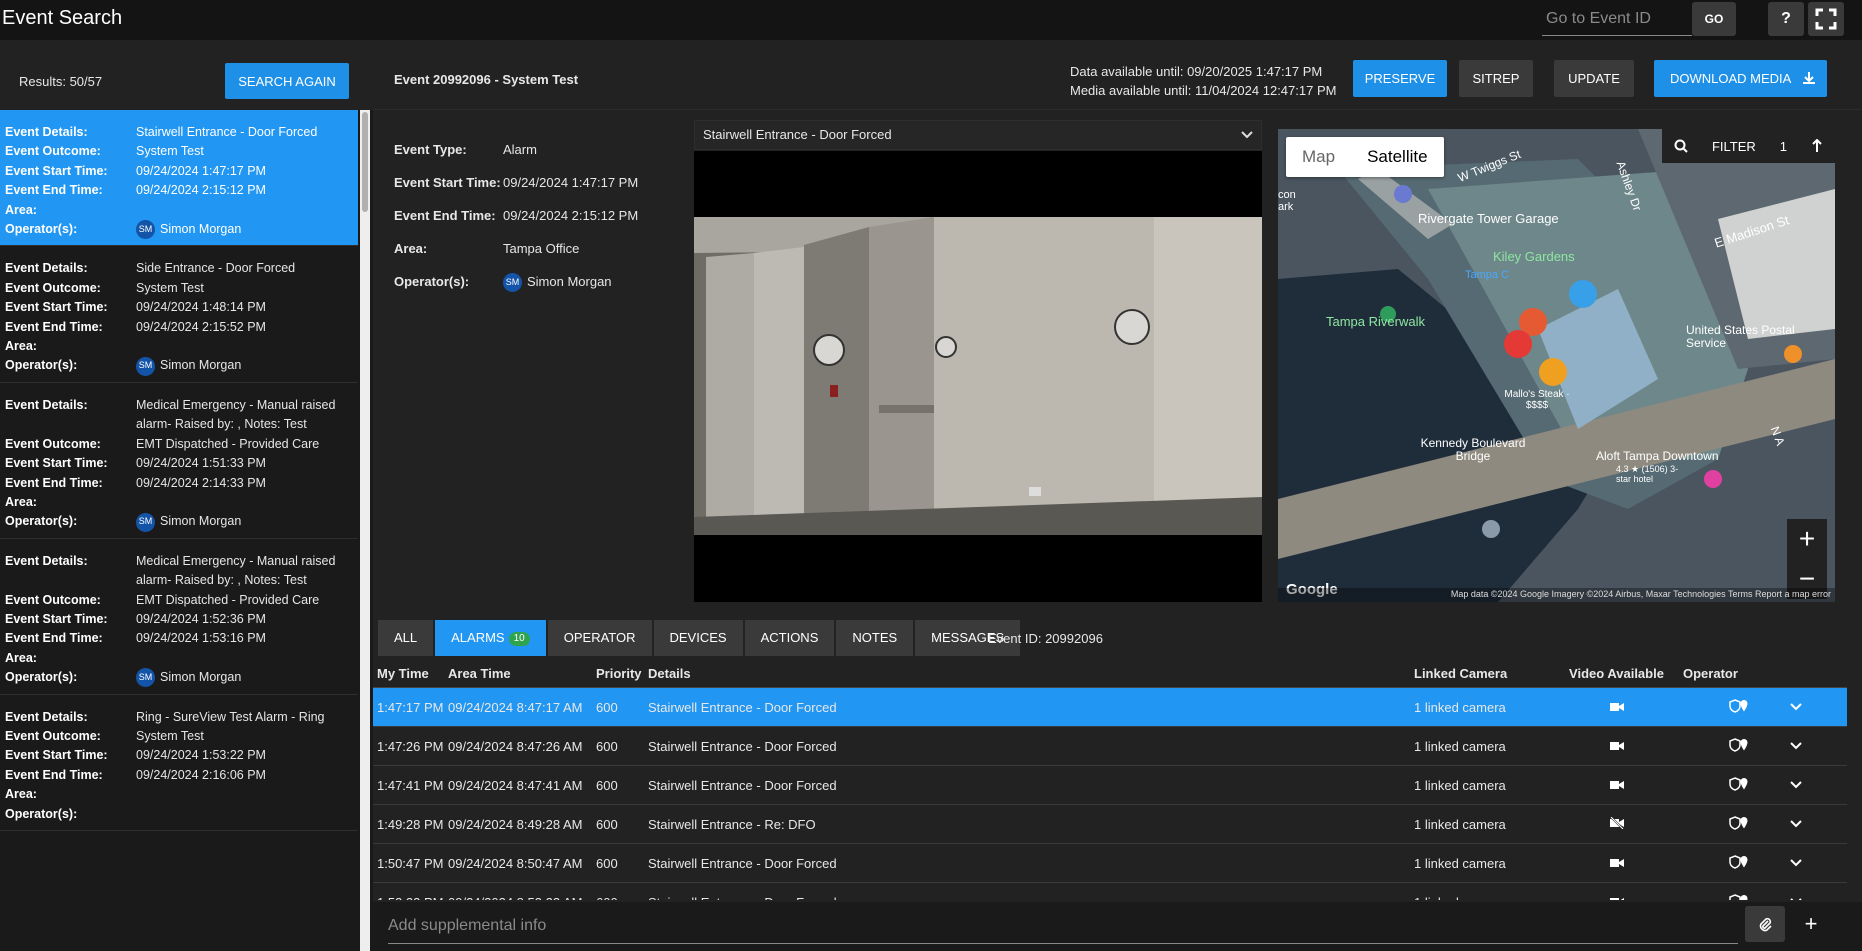  Describe the element at coordinates (1461, 673) in the screenshot. I see `col-linked-camera: Linked Camera` at that location.